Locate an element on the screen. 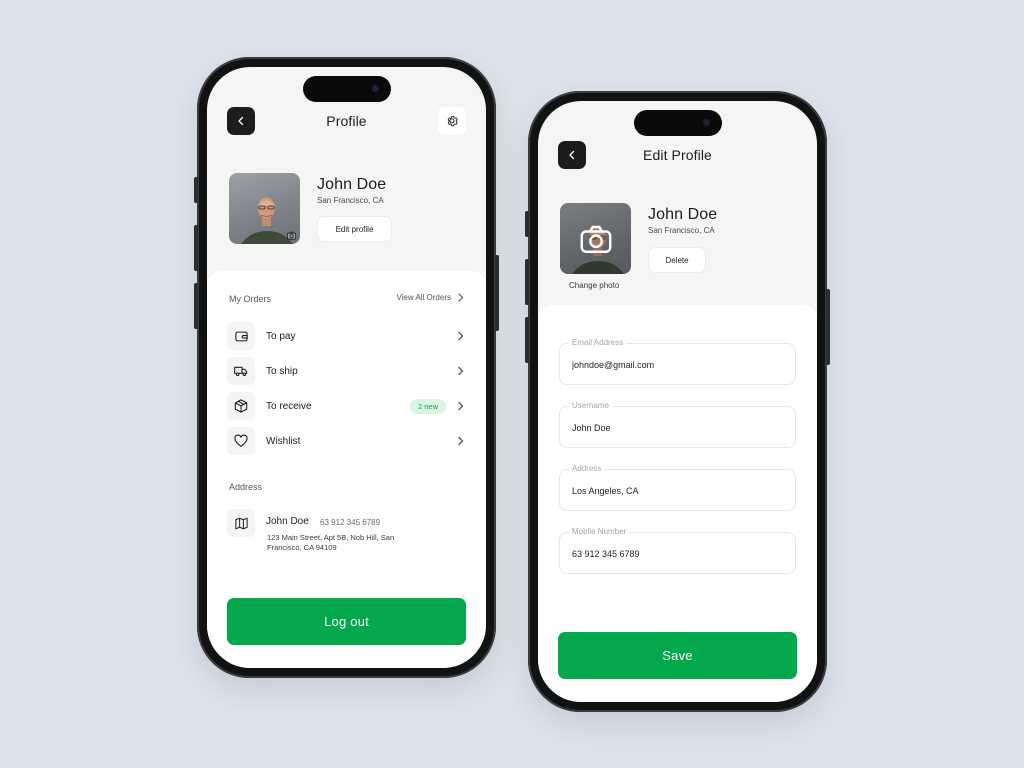 The height and width of the screenshot is (768, 1024). username-field: Username is located at coordinates (677, 424).